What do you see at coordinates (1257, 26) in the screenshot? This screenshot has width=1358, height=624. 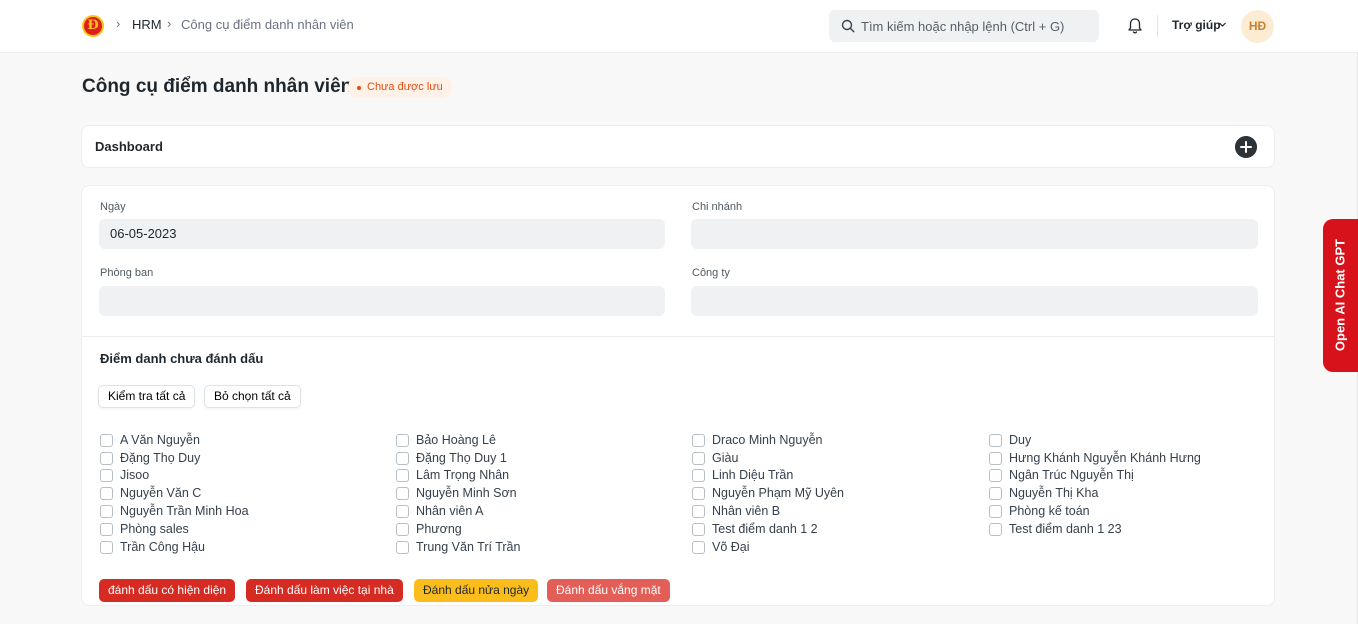 I see `user-avatar: HĐ` at bounding box center [1257, 26].